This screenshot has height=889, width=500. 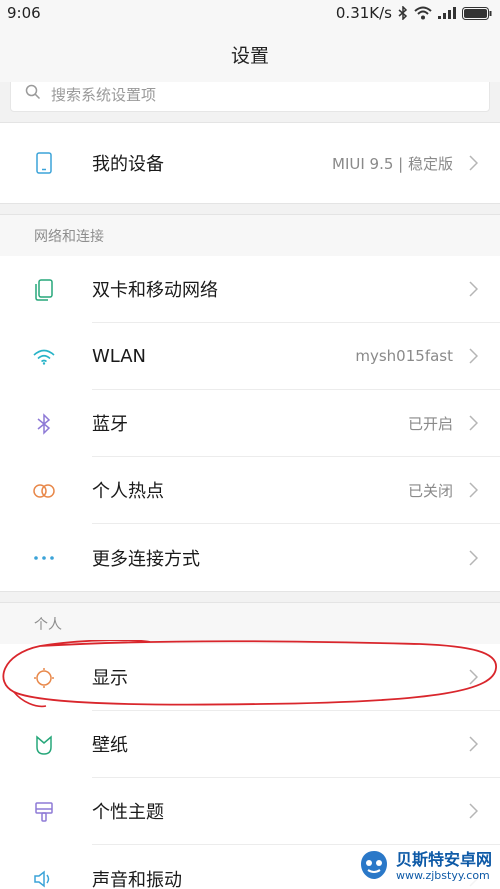 What do you see at coordinates (24, 13) in the screenshot?
I see `status-time: 9:06` at bounding box center [24, 13].